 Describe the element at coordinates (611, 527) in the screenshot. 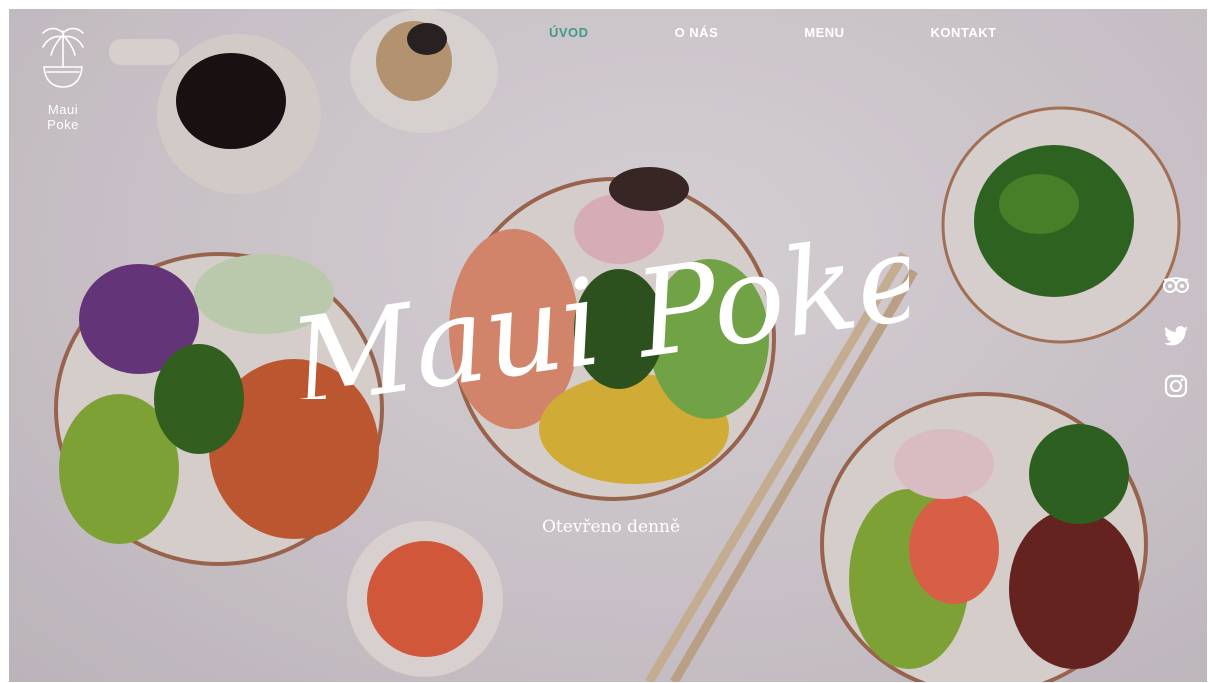

I see `opening-hours-text: Otevřeno denně` at that location.